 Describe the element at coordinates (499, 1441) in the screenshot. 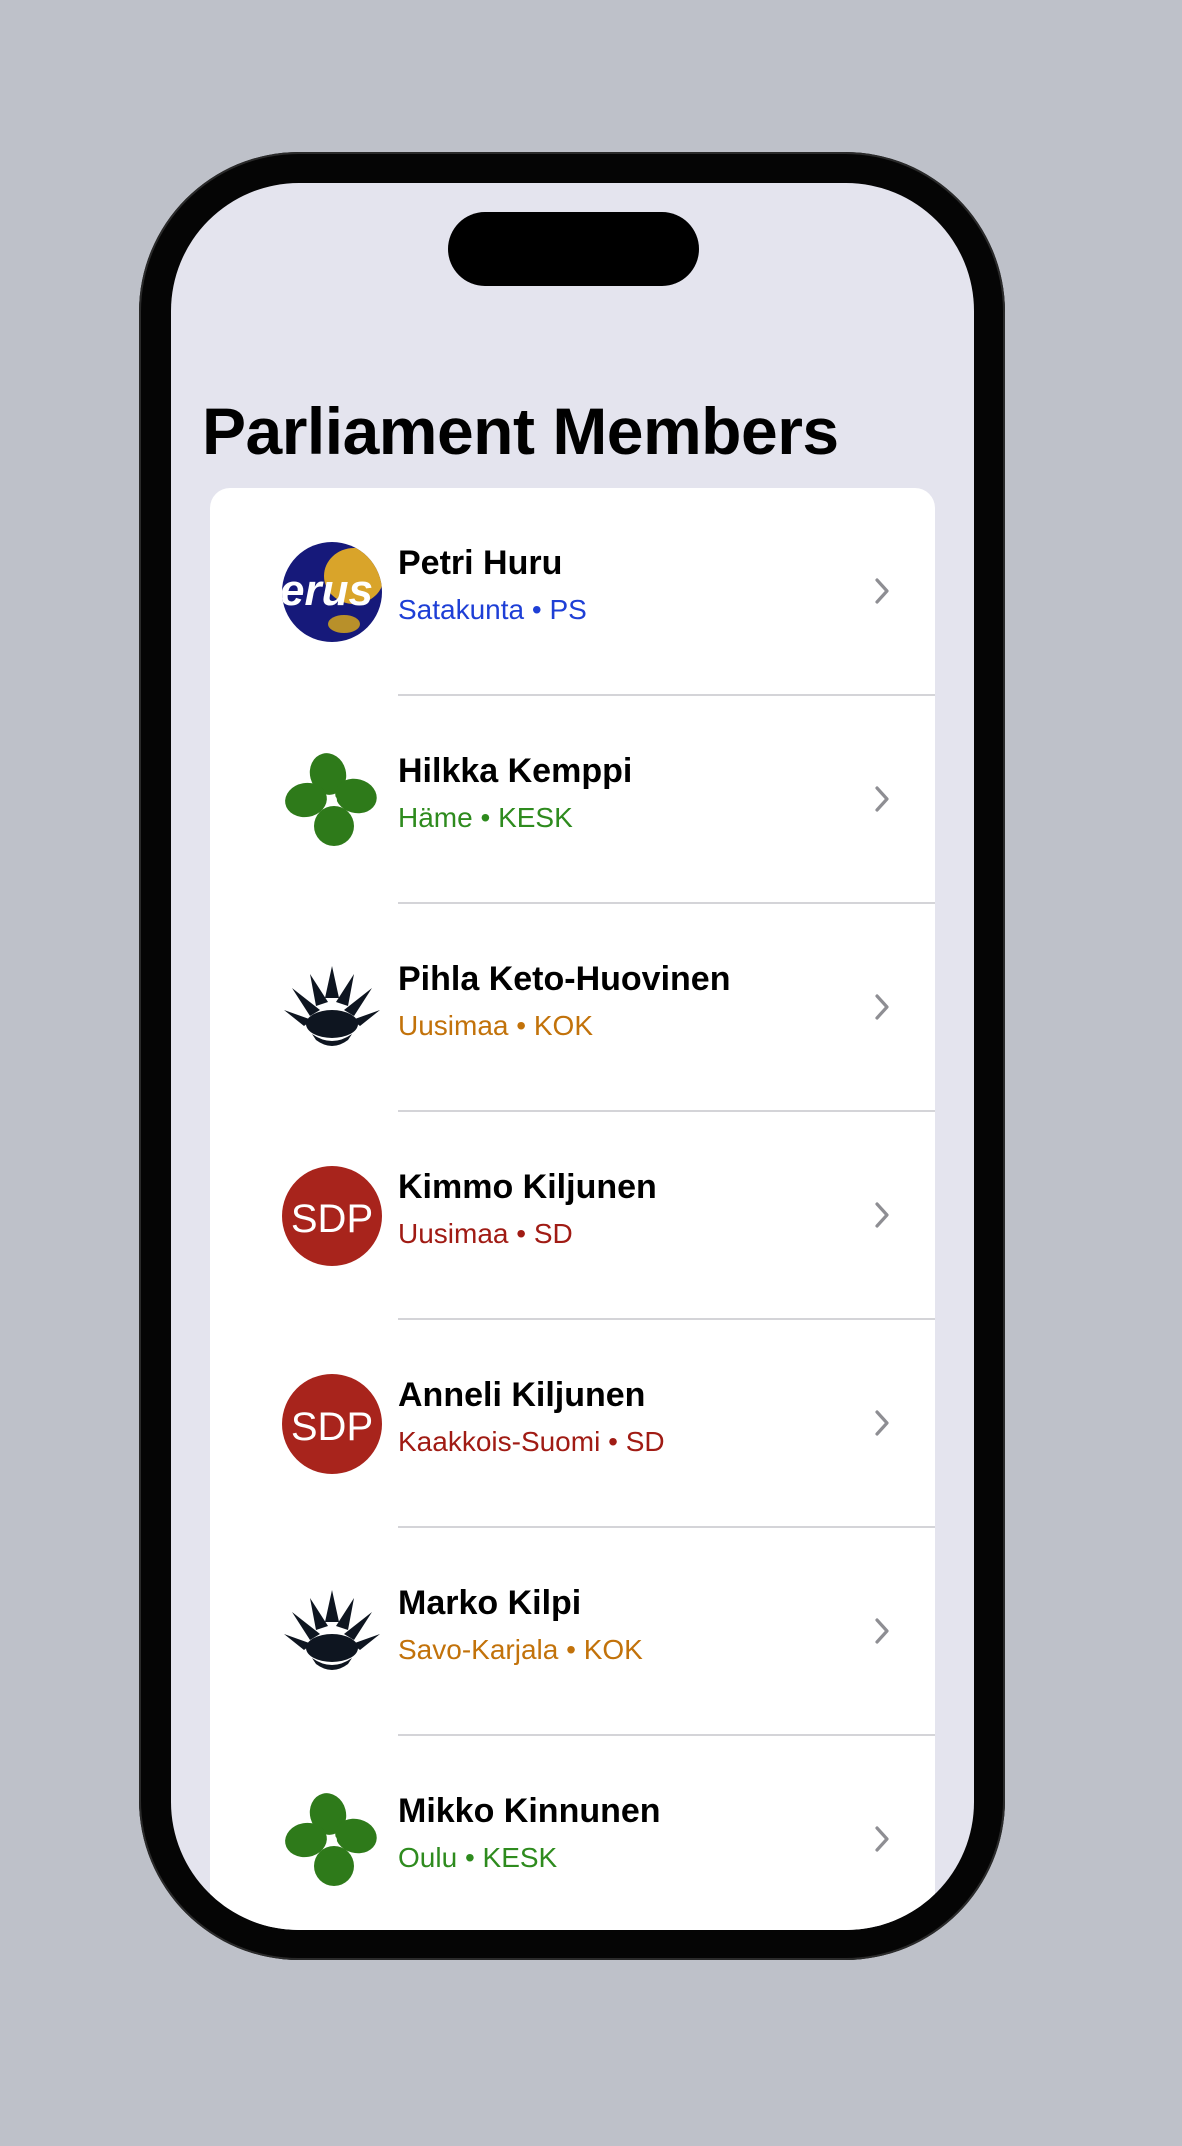

I see `member-region: Kaakkois-Suomi` at that location.